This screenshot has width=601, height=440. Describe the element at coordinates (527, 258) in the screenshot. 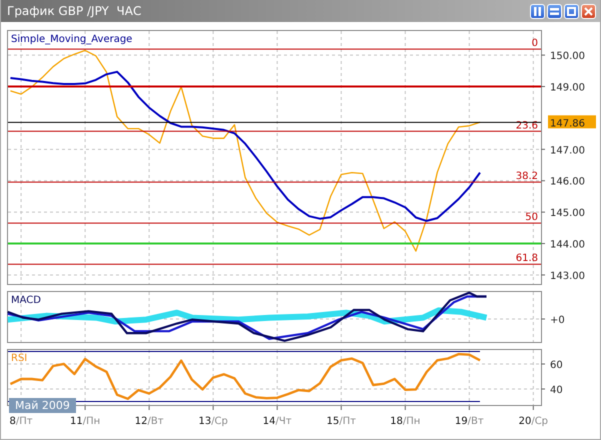

I see `fibonacci-level-label: 61.8` at that location.